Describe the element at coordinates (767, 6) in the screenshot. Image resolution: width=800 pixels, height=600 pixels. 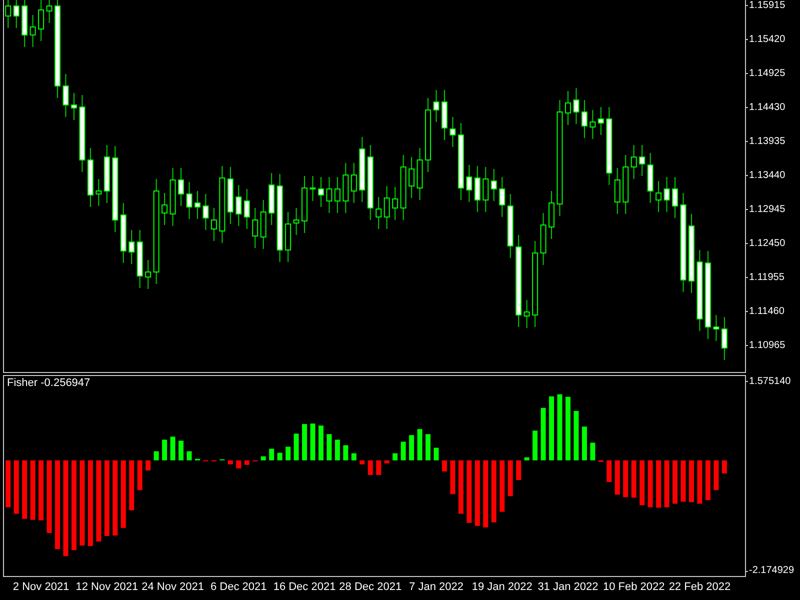
I see `price-axis-label: 1.15915` at that location.